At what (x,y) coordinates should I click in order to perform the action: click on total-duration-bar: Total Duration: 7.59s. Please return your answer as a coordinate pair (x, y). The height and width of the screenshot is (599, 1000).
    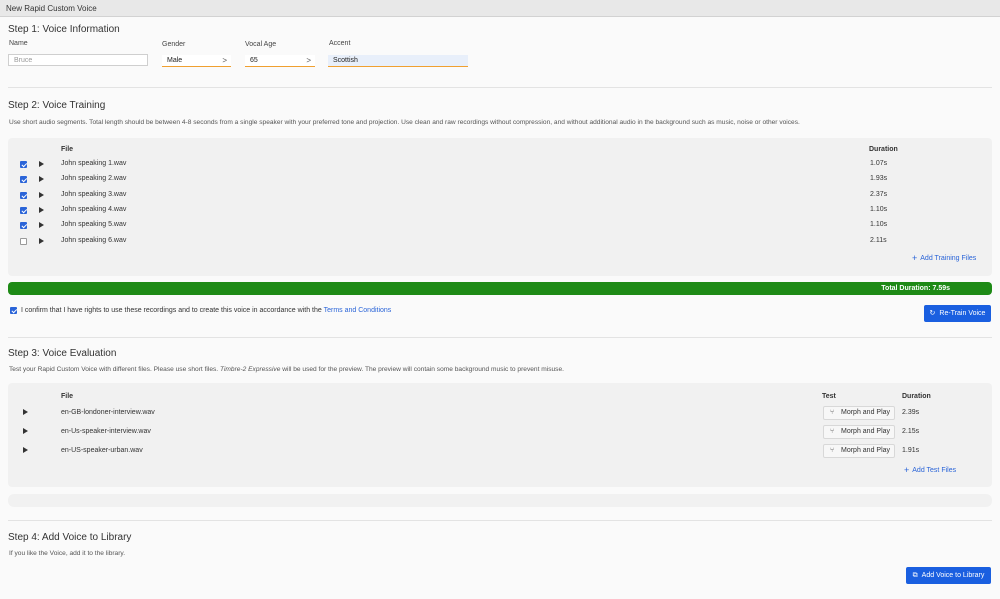
    Looking at the image, I should click on (500, 288).